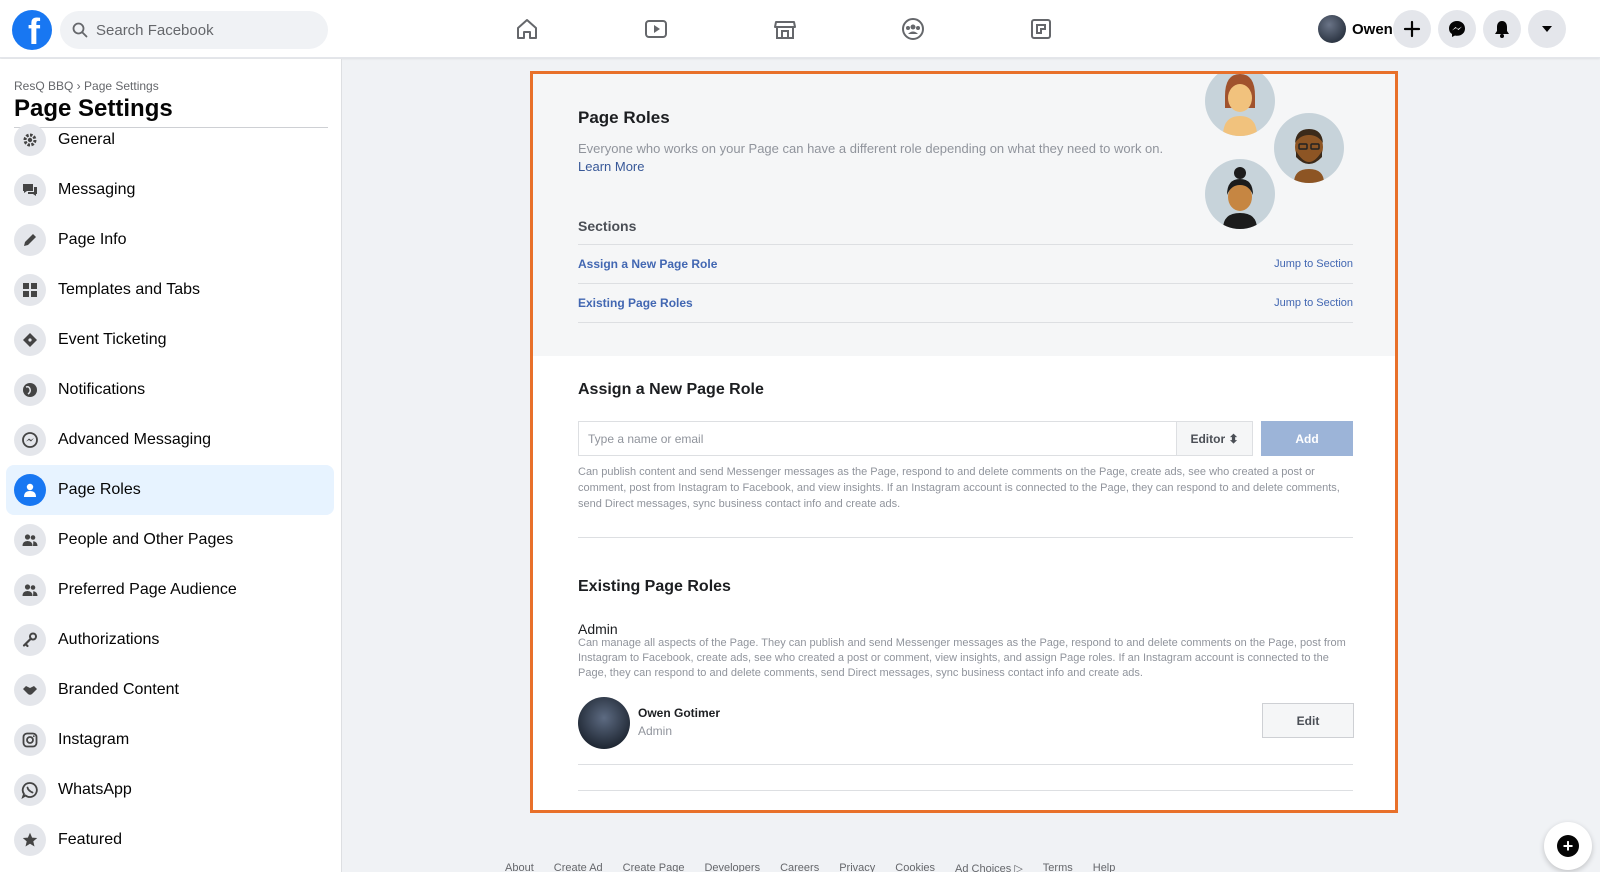  What do you see at coordinates (170, 790) in the screenshot?
I see `sidebar-item-whatsapp: WhatsApp` at bounding box center [170, 790].